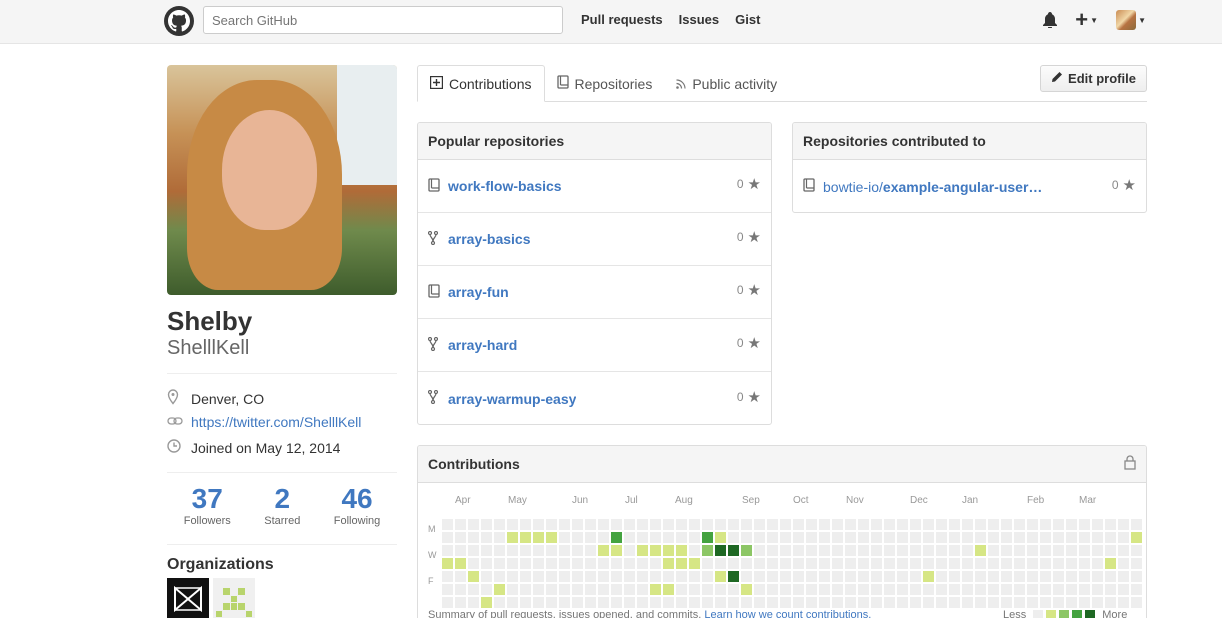 This screenshot has height=618, width=1222. I want to click on learn-more-link: Learn how we count contributions., so click(787, 613).